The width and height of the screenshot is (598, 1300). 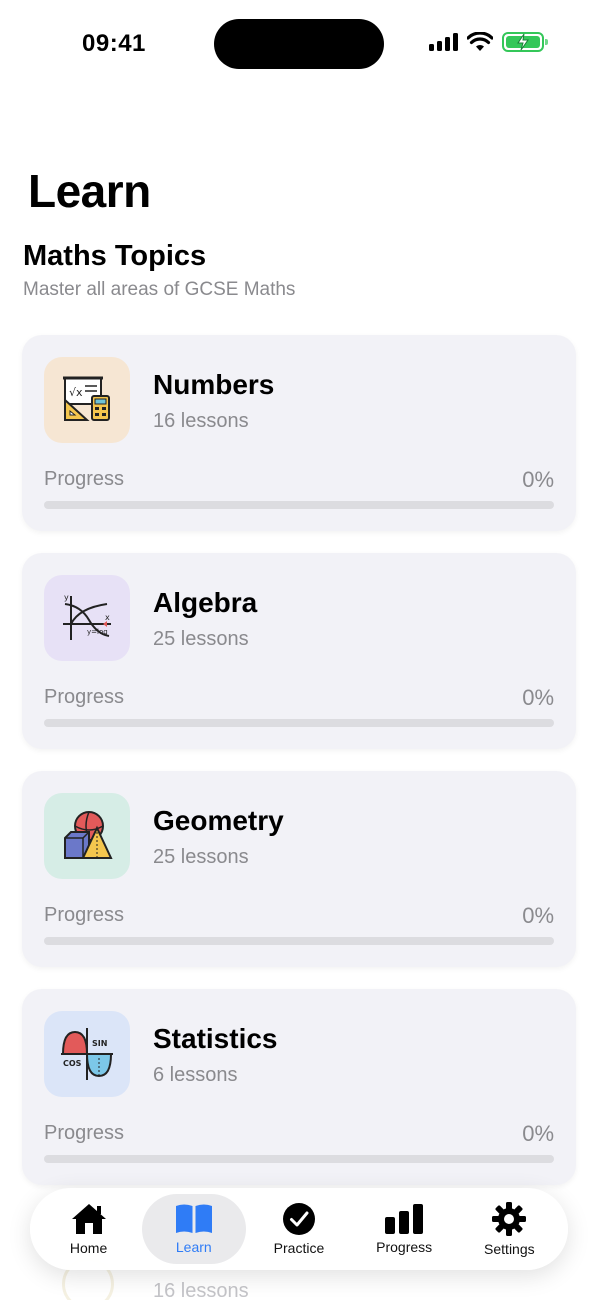 What do you see at coordinates (299, 869) in the screenshot?
I see `topic-card-geometry: Geometry 25 lessons Progress 0%` at bounding box center [299, 869].